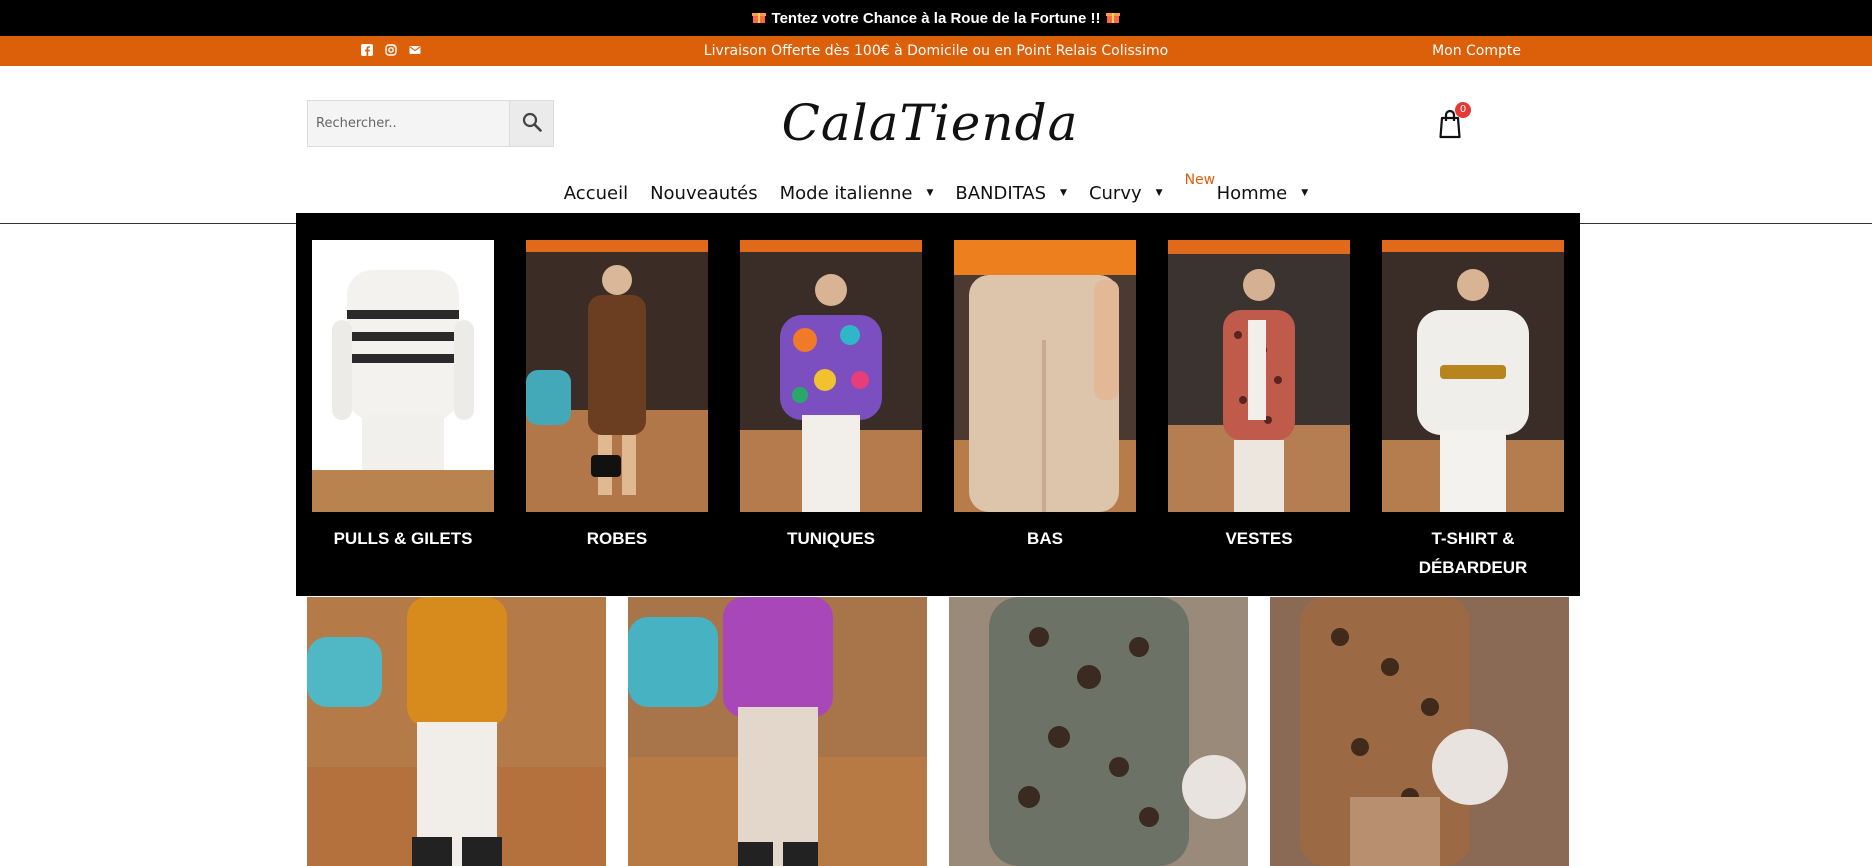 The width and height of the screenshot is (1872, 866). I want to click on nav-item-curvy: Curvy ▼, so click(1126, 193).